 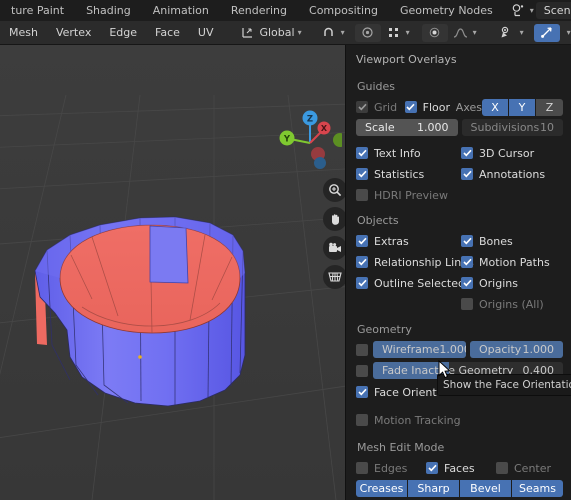 I want to click on snap-grid-dropdown: ▾, so click(x=397, y=33).